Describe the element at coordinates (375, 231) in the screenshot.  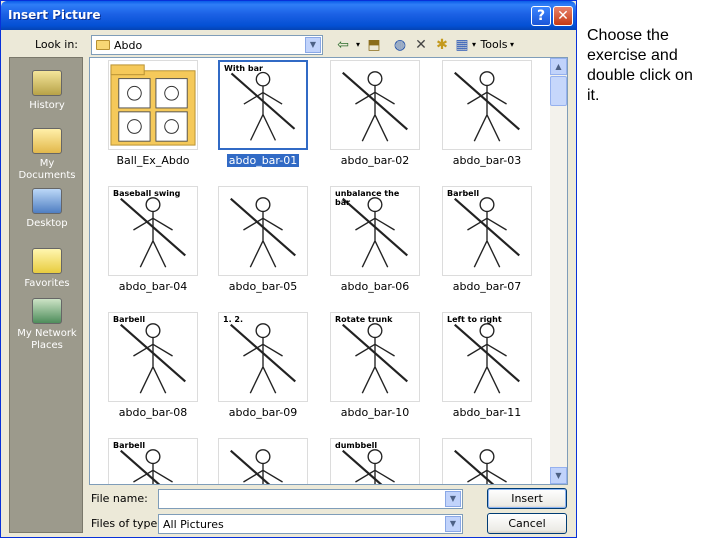
I see `image-thumbnail: unbalance the bar` at that location.